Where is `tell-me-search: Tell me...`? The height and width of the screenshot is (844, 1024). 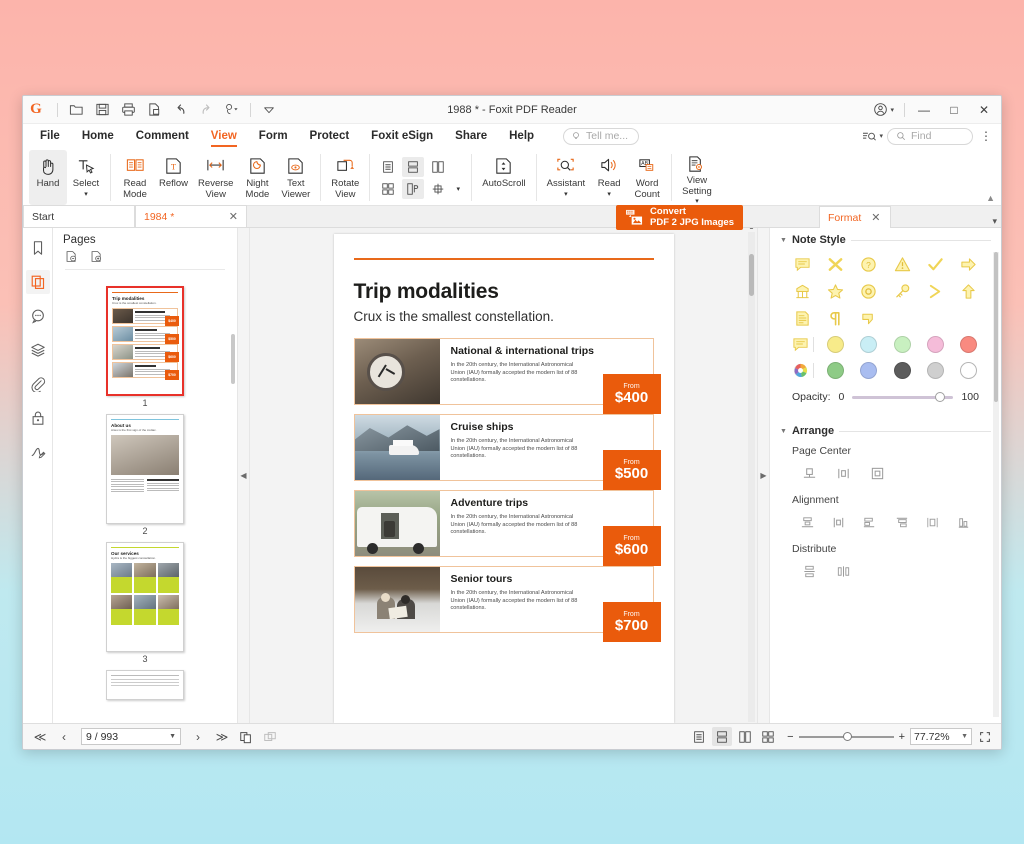
tell-me-search: Tell me... is located at coordinates (601, 136).